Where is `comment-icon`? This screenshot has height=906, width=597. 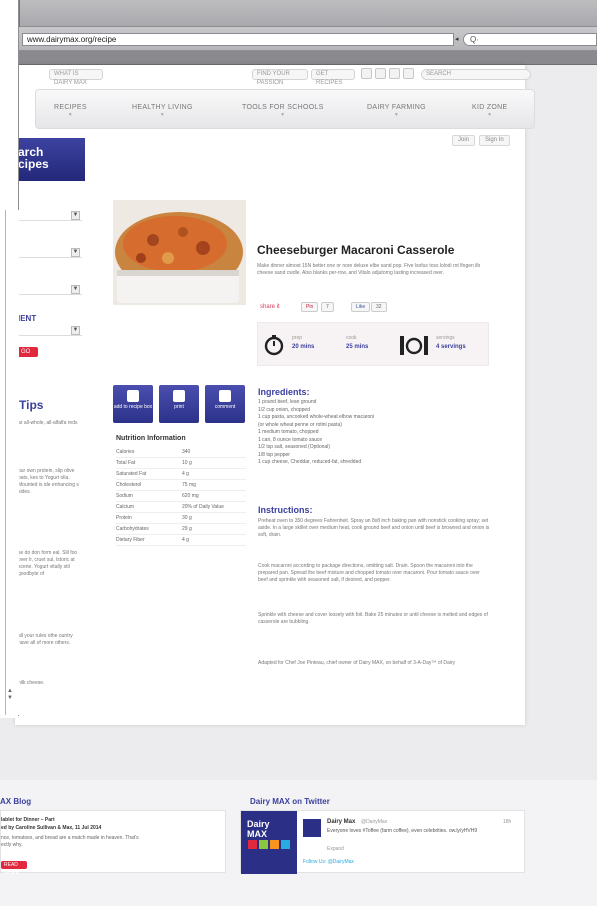 comment-icon is located at coordinates (225, 396).